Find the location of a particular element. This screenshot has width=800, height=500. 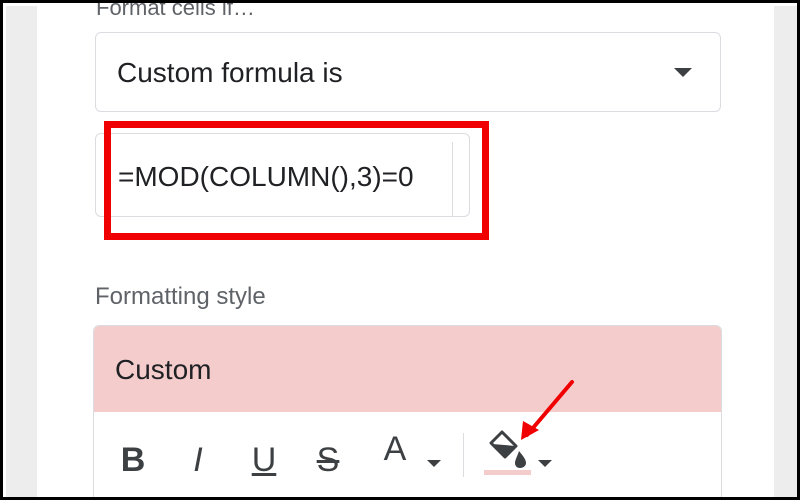

formatting-toolbar: B I U S A is located at coordinates (407, 454).